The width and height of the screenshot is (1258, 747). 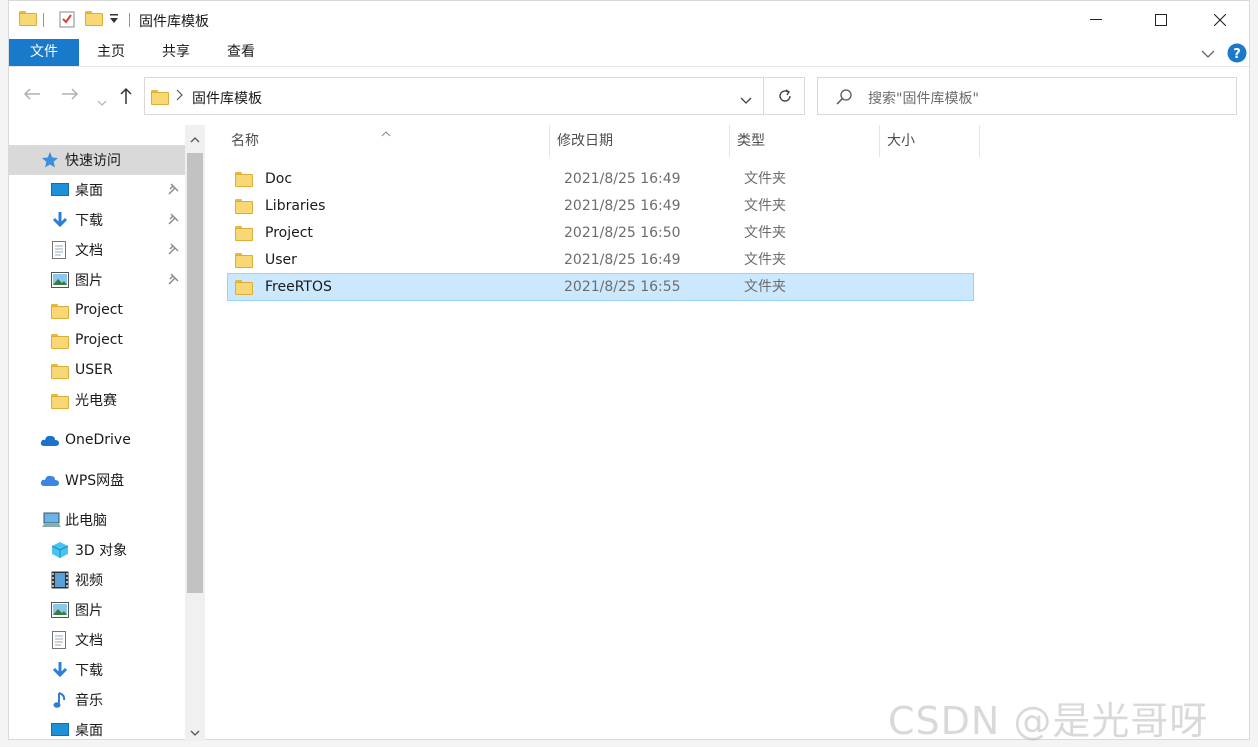 What do you see at coordinates (67, 21) in the screenshot?
I see `properties-icon` at bounding box center [67, 21].